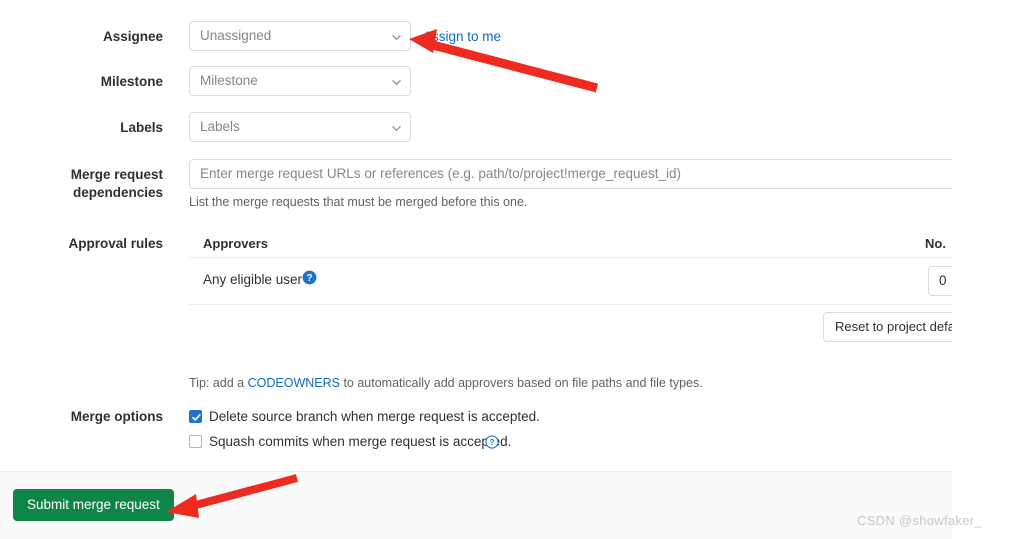 Image resolution: width=1009 pixels, height=539 pixels. Describe the element at coordinates (935, 243) in the screenshot. I see `column-header-number: No.` at that location.